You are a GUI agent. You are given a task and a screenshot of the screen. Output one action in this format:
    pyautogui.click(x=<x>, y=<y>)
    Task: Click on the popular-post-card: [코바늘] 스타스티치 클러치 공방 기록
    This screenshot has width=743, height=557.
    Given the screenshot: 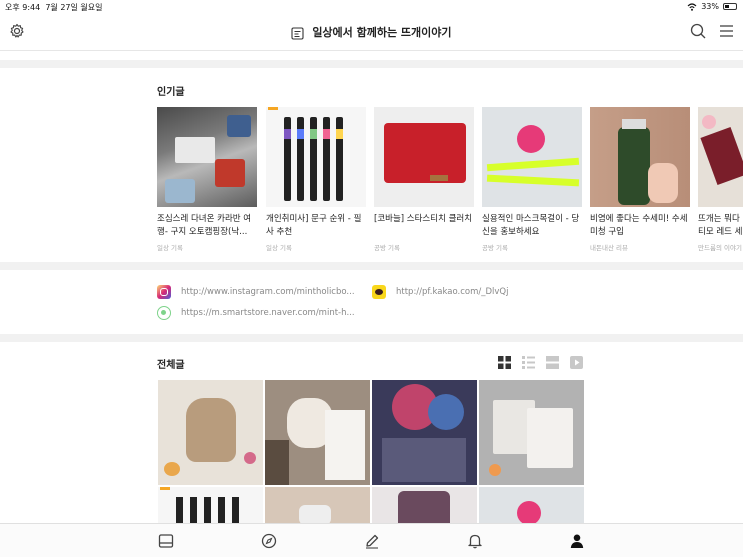 What is the action you would take?
    pyautogui.click(x=424, y=179)
    